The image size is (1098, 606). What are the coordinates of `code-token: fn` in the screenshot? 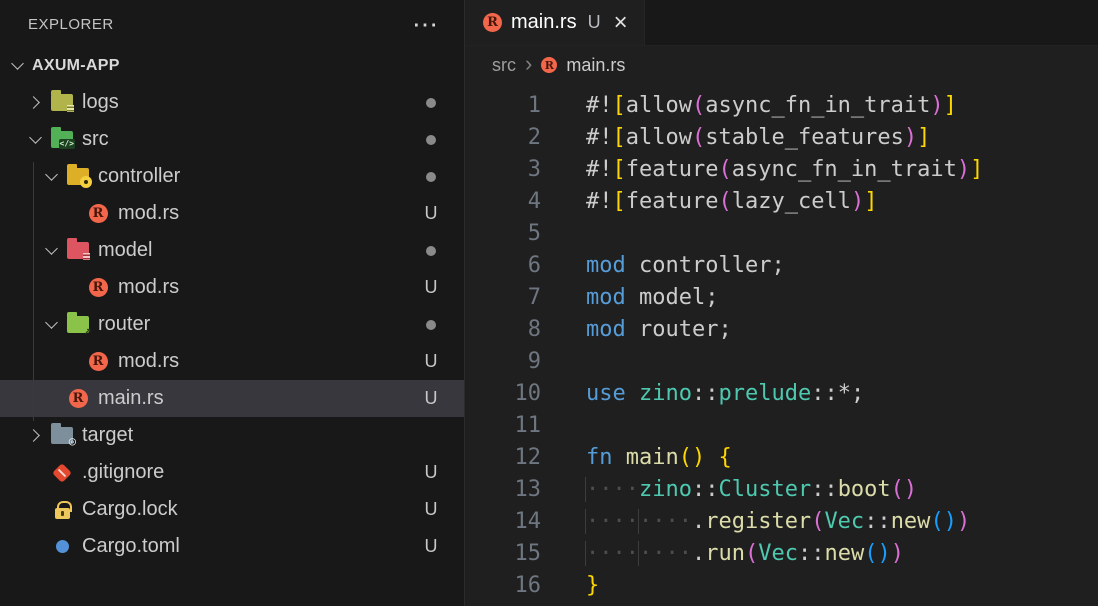 It's located at (599, 457).